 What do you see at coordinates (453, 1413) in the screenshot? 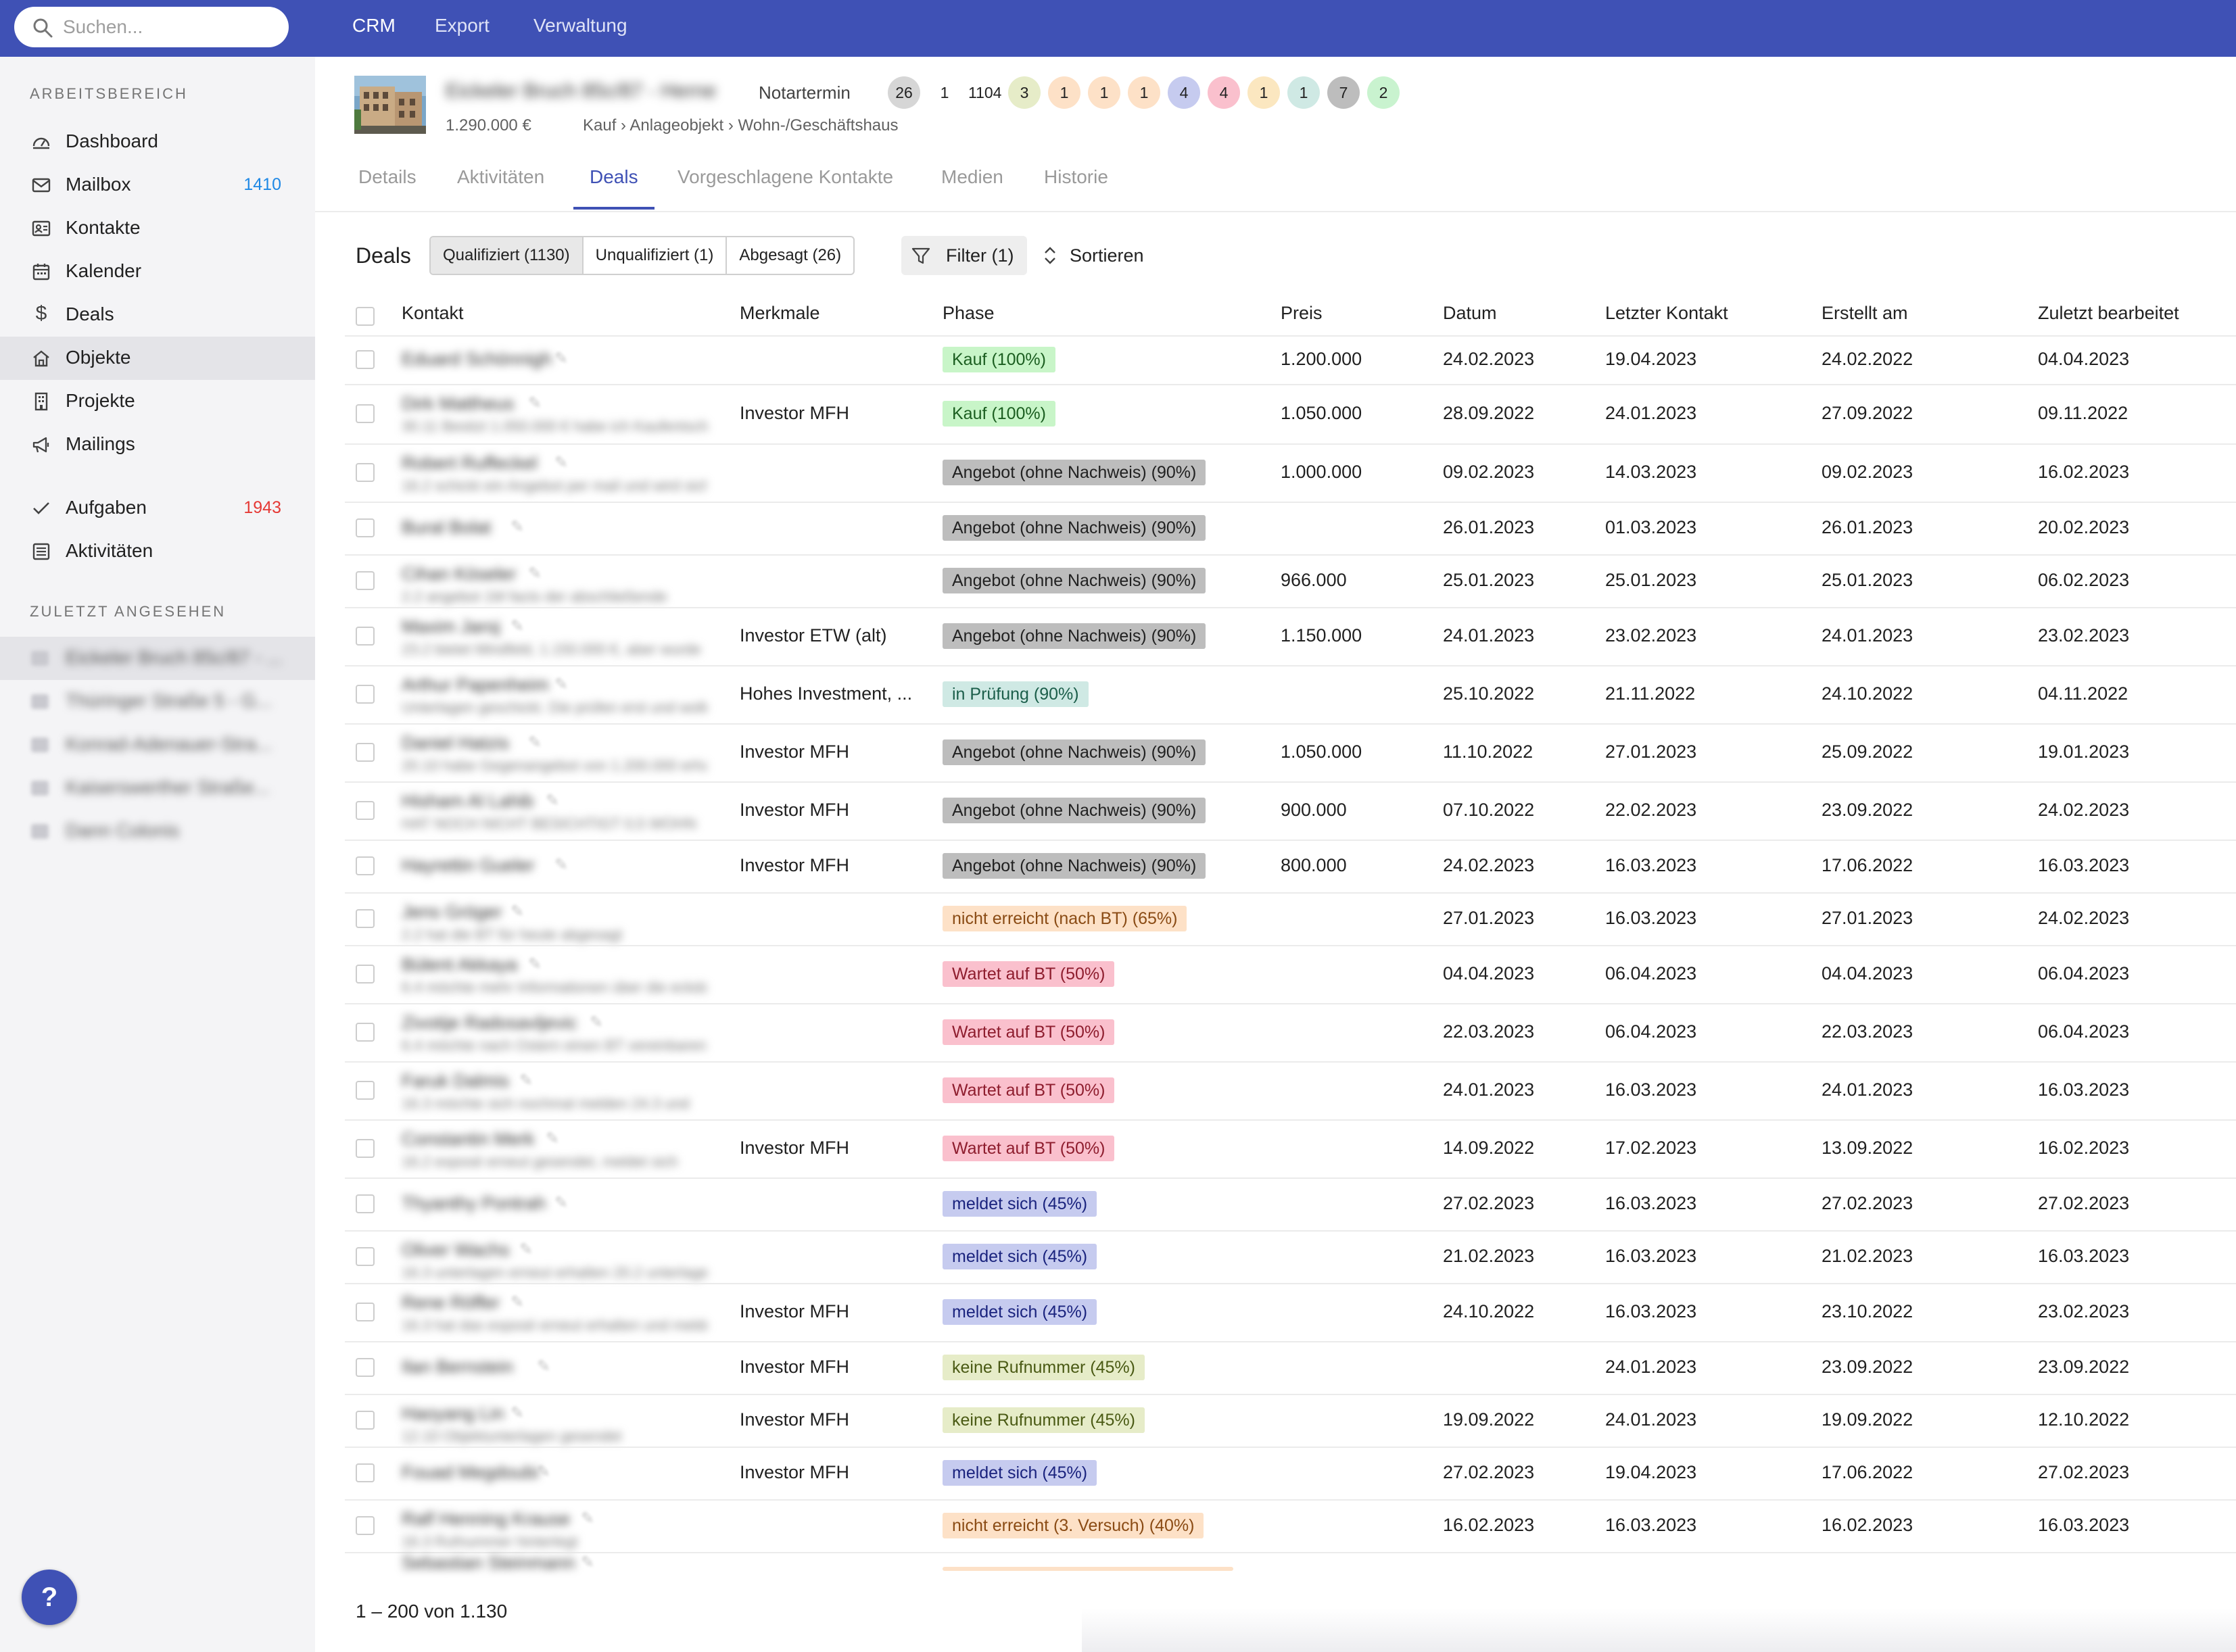
I see `contact-name-link: Haoyang Lin` at bounding box center [453, 1413].